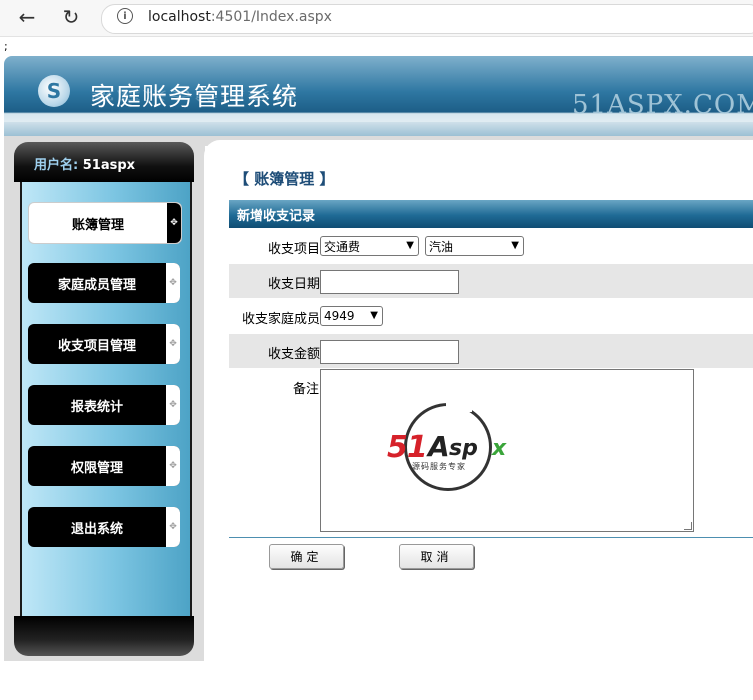  I want to click on sidebar-item-label: 家庭成员管理, so click(96, 285).